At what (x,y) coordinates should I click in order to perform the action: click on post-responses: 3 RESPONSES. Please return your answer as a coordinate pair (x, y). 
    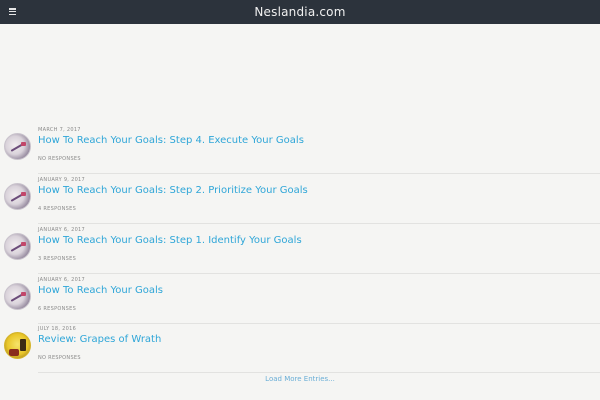
    Looking at the image, I should click on (57, 259).